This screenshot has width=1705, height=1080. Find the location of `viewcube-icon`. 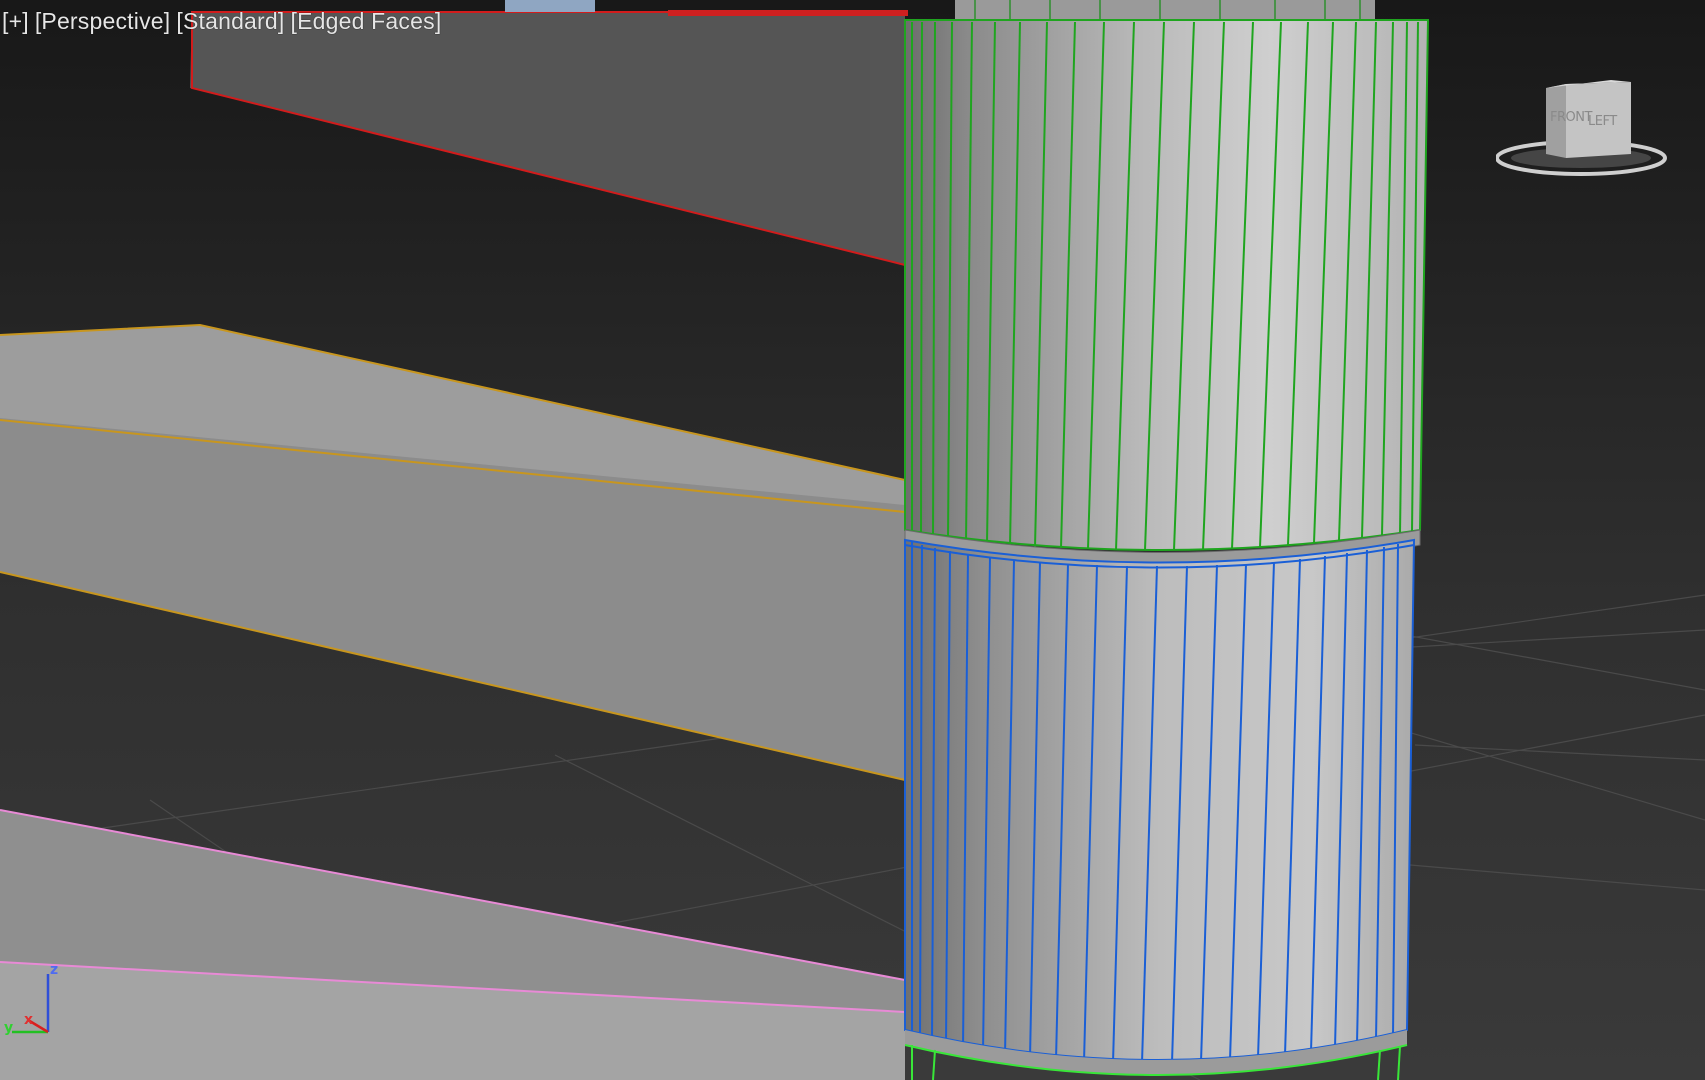

viewcube-icon is located at coordinates (1581, 128).